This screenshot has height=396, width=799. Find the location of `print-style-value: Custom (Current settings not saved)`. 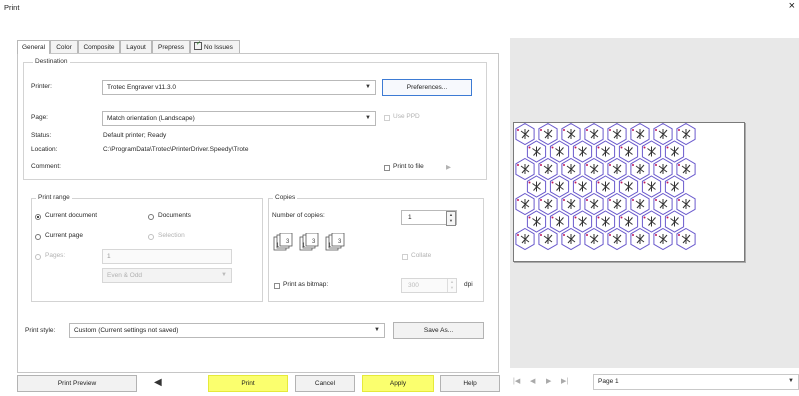

print-style-value: Custom (Current settings not saved) is located at coordinates (126, 330).